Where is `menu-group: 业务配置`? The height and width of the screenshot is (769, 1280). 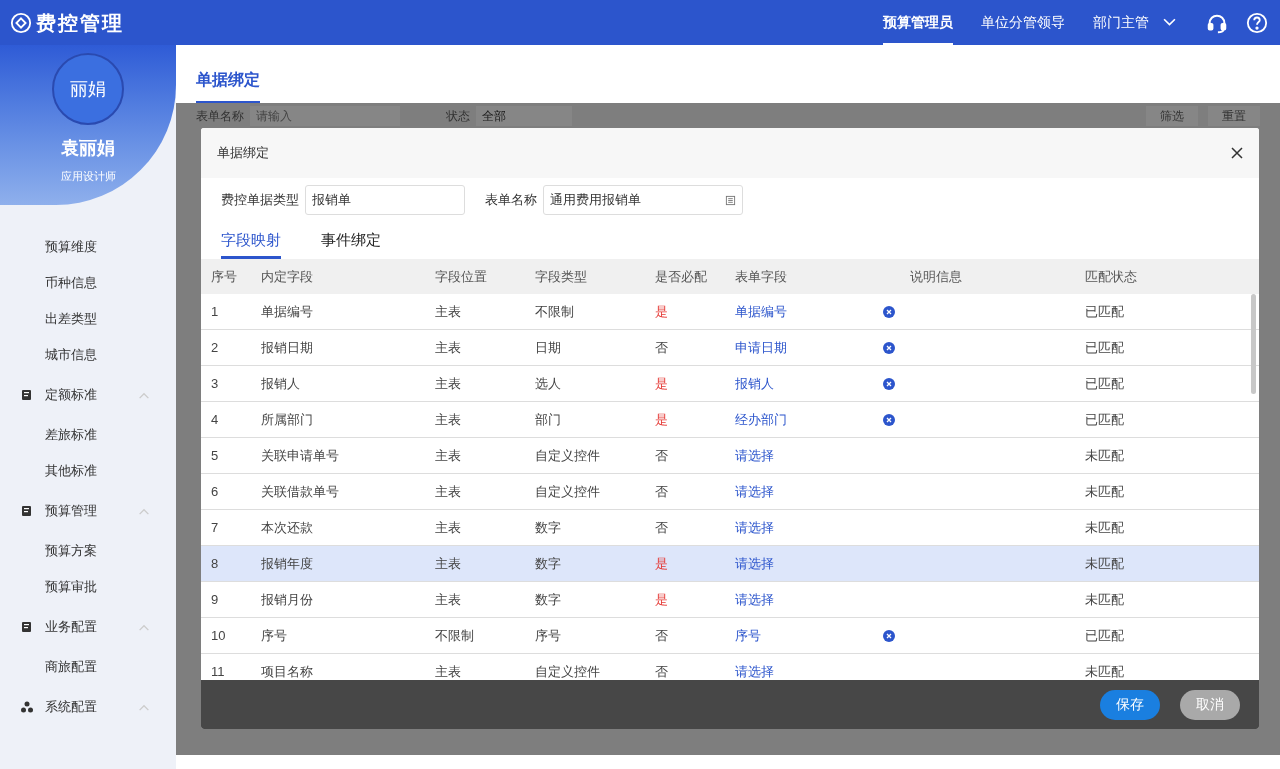 menu-group: 业务配置 is located at coordinates (71, 627).